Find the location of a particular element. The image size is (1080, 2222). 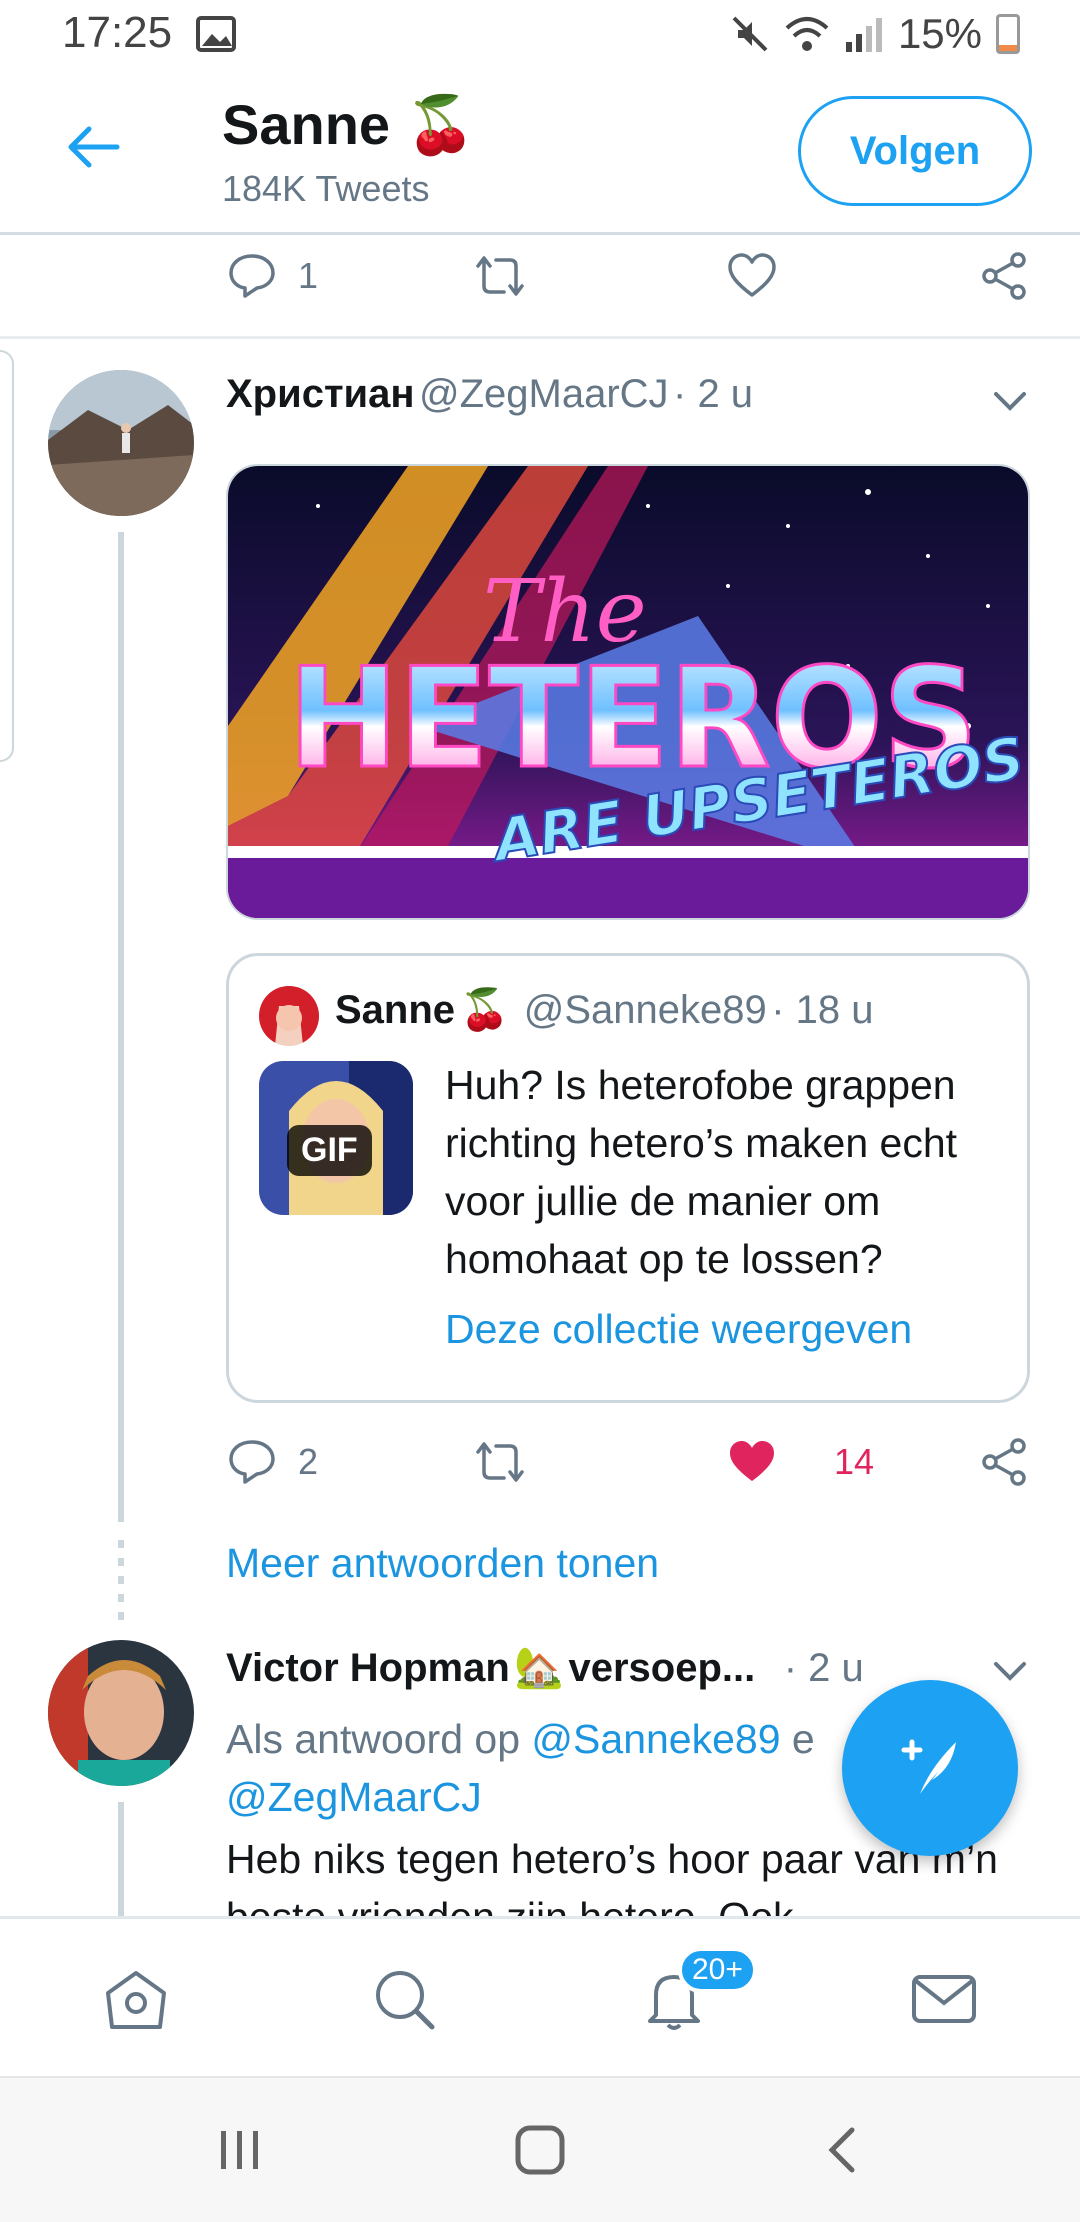

feather-plus-icon is located at coordinates (928, 1766).